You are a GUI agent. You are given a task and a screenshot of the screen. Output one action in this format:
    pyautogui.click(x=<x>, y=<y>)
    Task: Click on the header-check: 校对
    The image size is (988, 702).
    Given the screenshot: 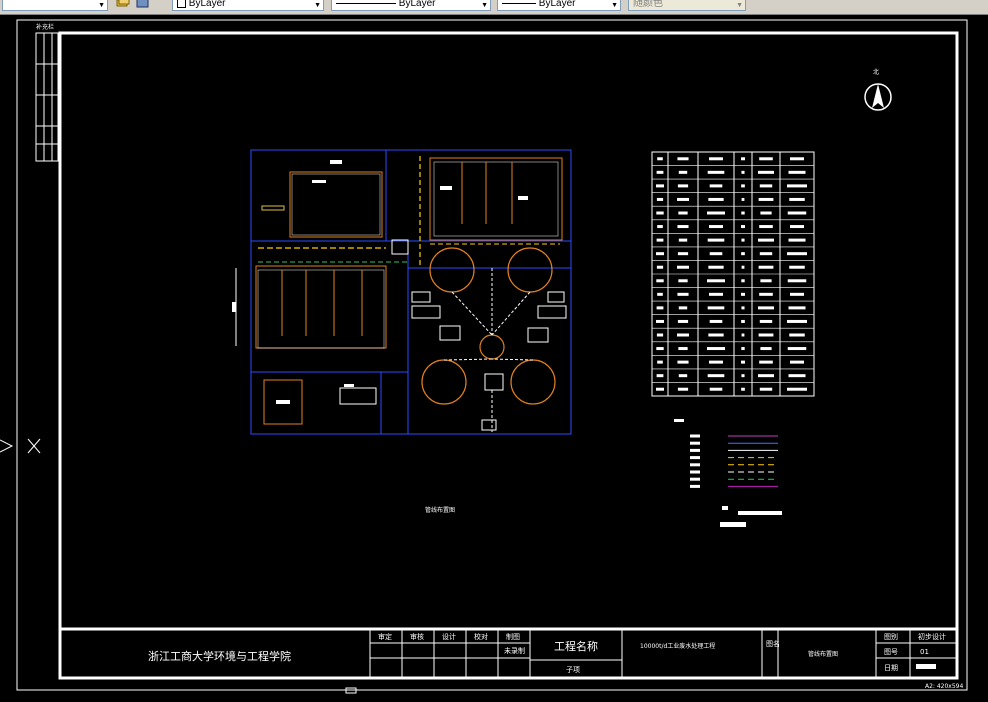 What is the action you would take?
    pyautogui.click(x=481, y=636)
    